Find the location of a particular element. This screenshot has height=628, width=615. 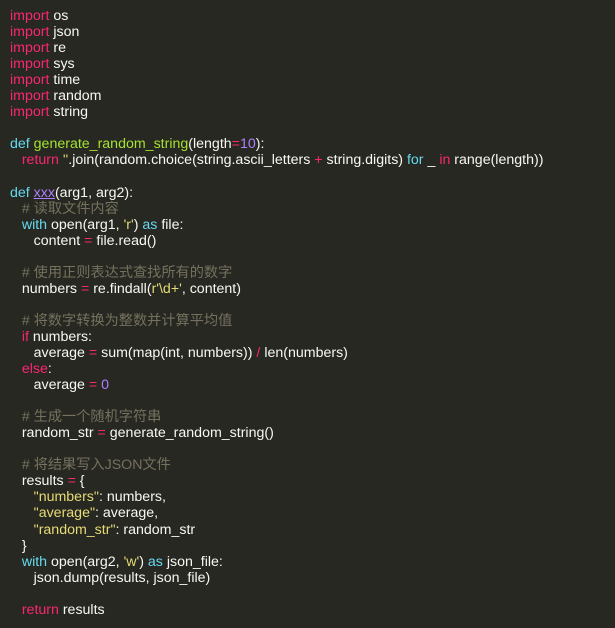

code-token: generate_random_string is located at coordinates (111, 144).